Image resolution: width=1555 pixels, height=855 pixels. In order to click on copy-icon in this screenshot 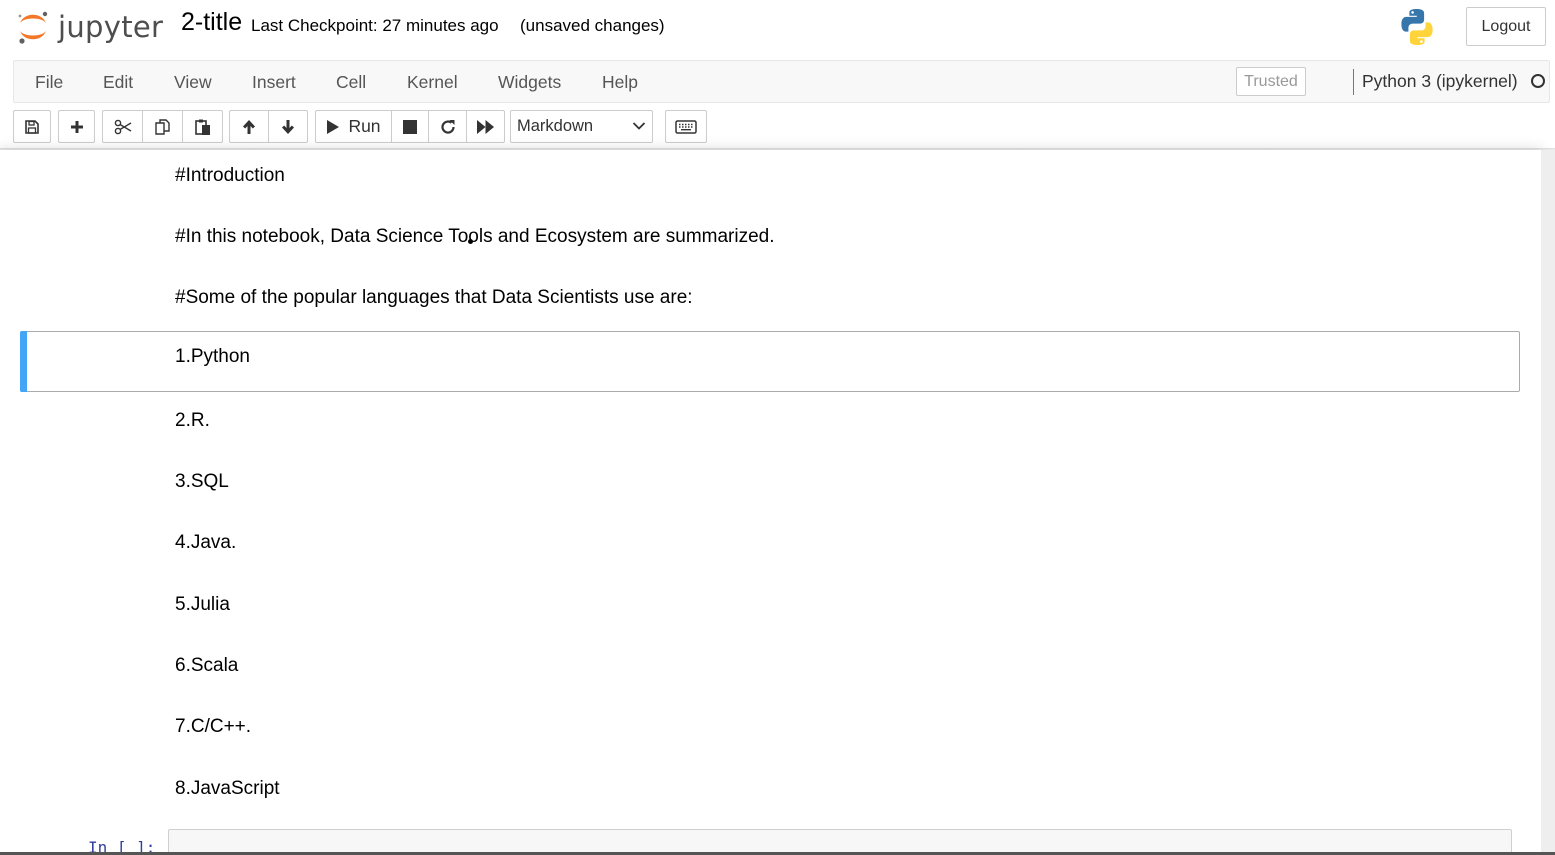, I will do `click(162, 126)`.